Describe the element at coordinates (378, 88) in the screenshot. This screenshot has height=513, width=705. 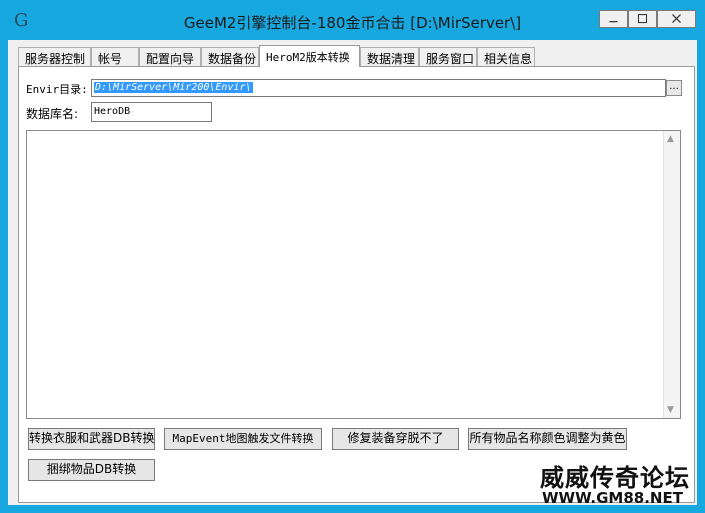
I see `envir-directory-input: D:\MirServer\Mir200\Envir\` at that location.